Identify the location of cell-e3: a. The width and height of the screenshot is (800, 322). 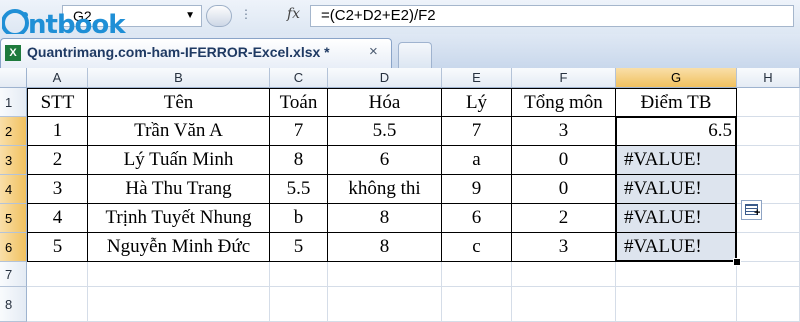
(477, 160).